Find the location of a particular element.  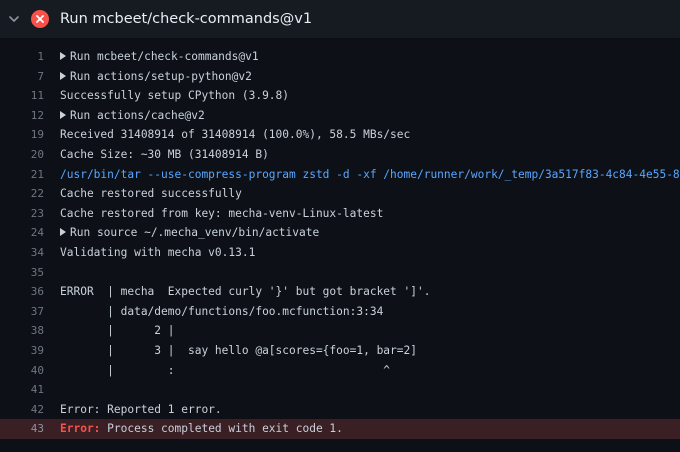

log-text: Error: Reported 1 error. is located at coordinates (141, 410).